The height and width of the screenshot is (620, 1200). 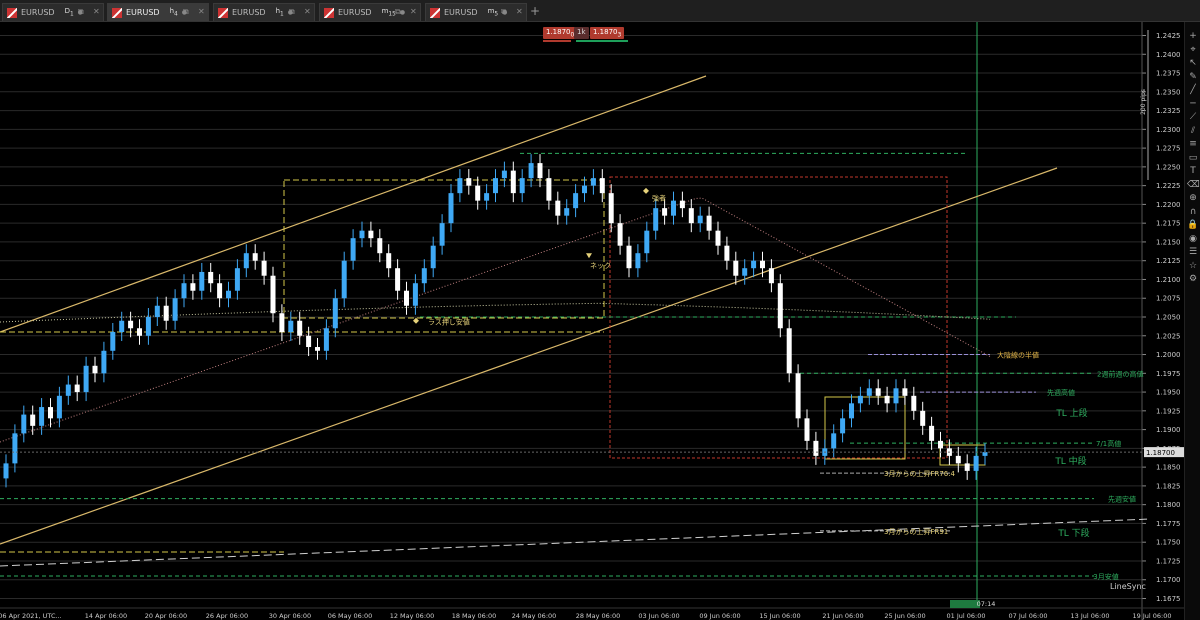 I want to click on plus-icon: +, so click(x=1193, y=36).